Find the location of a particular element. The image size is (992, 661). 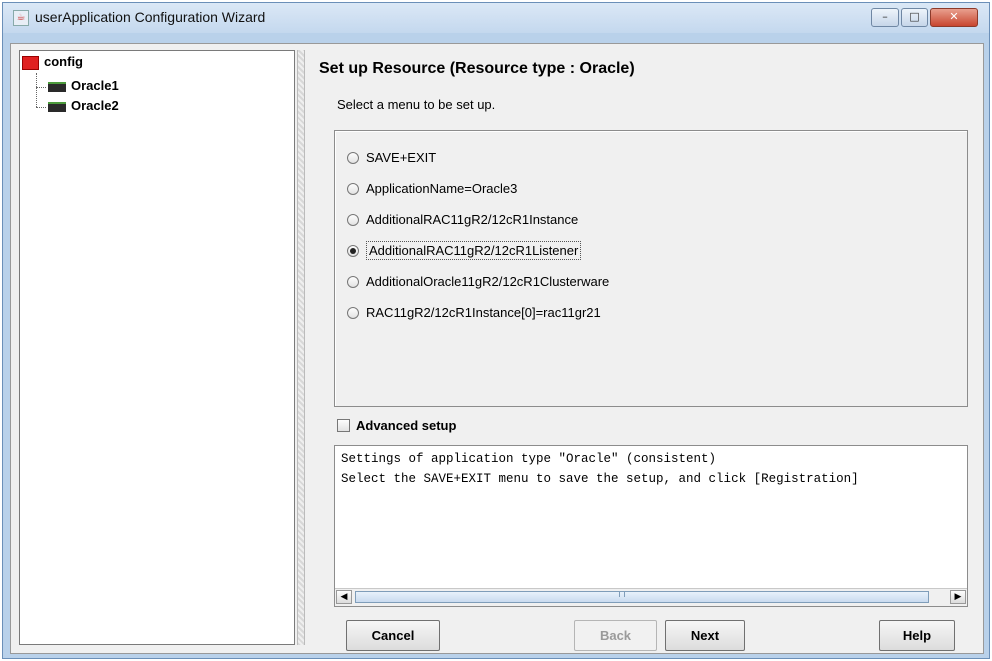

tree-node-oracle2: Oracle2 is located at coordinates (83, 106).